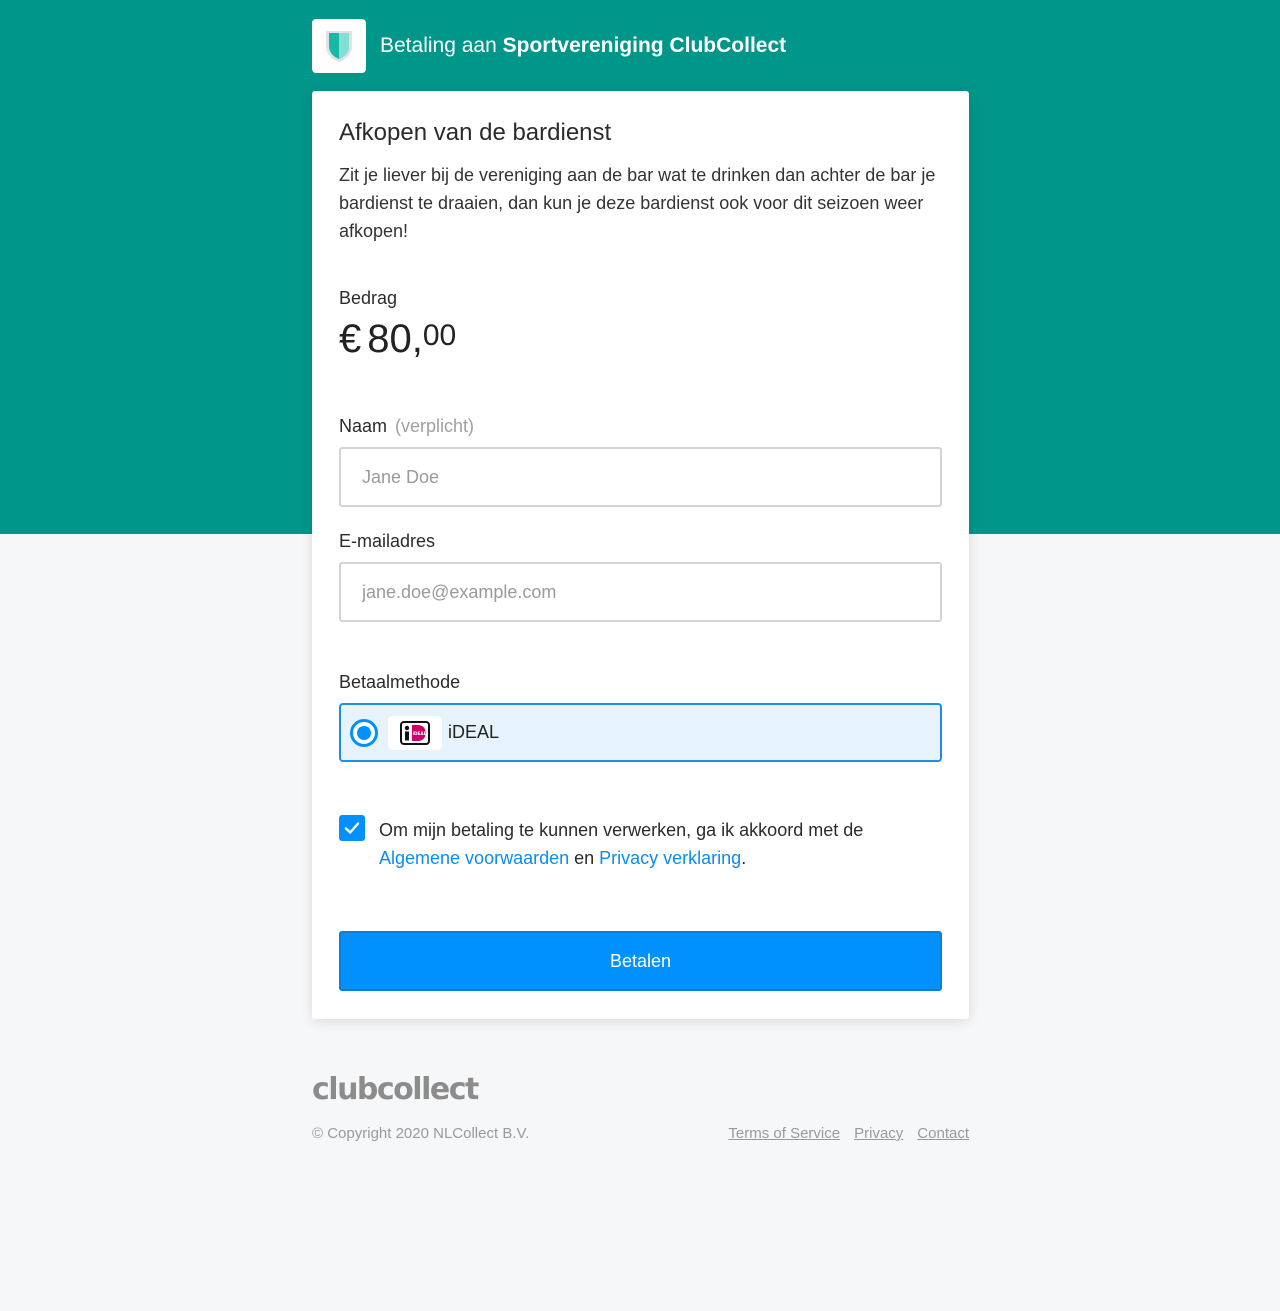 This screenshot has height=1311, width=1280. I want to click on name-input, so click(640, 477).